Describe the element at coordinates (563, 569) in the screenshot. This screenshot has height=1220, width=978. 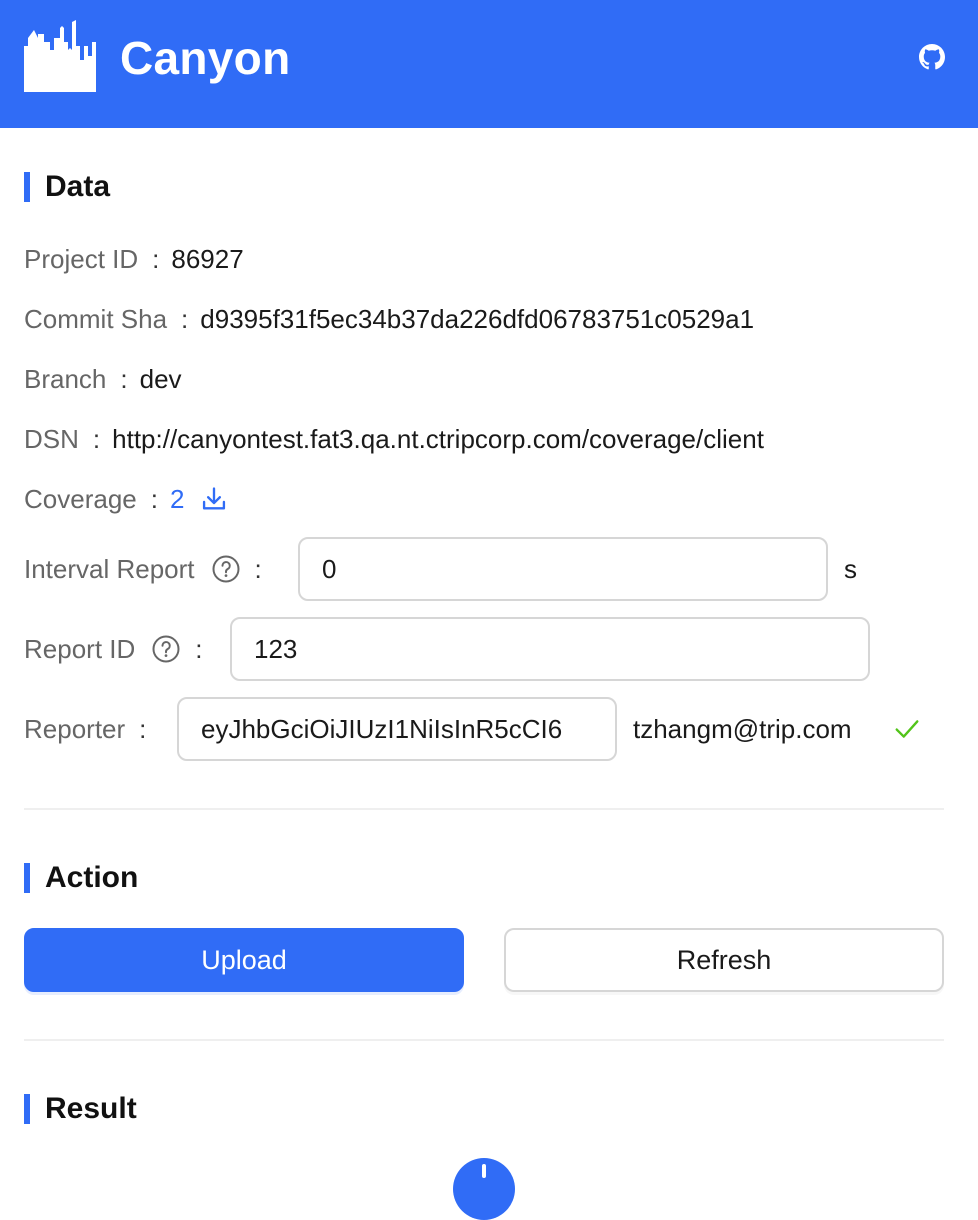
I see `interval-report-input` at that location.